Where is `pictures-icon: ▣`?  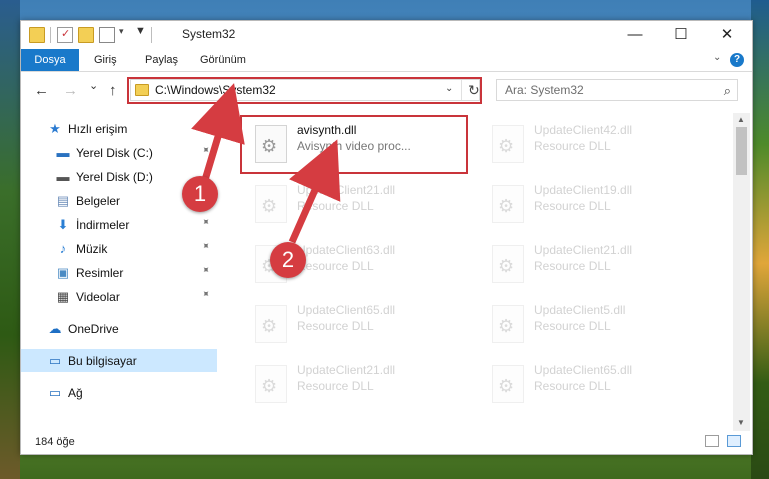 pictures-icon: ▣ is located at coordinates (63, 272).